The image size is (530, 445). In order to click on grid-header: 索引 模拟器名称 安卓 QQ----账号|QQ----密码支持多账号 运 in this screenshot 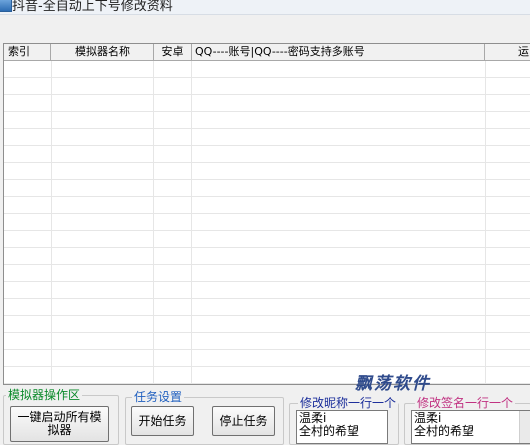, I will do `click(267, 52)`.